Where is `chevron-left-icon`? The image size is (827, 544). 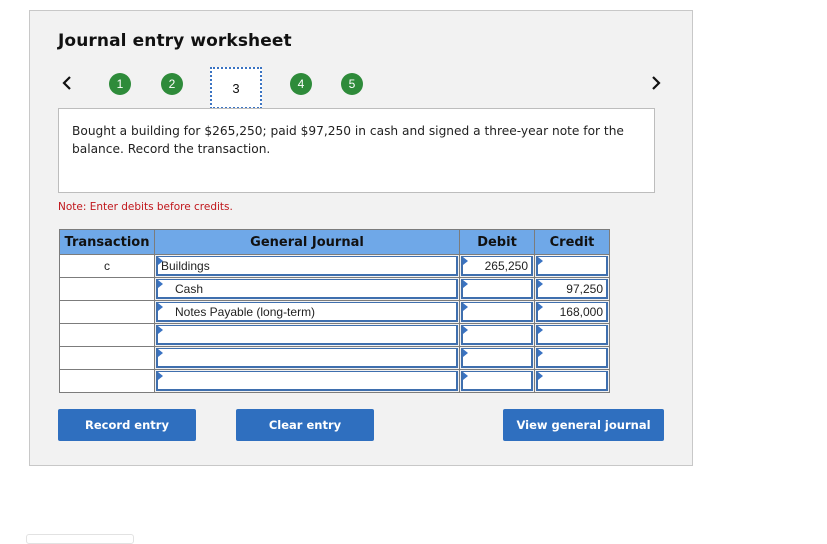
chevron-left-icon is located at coordinates (66, 83).